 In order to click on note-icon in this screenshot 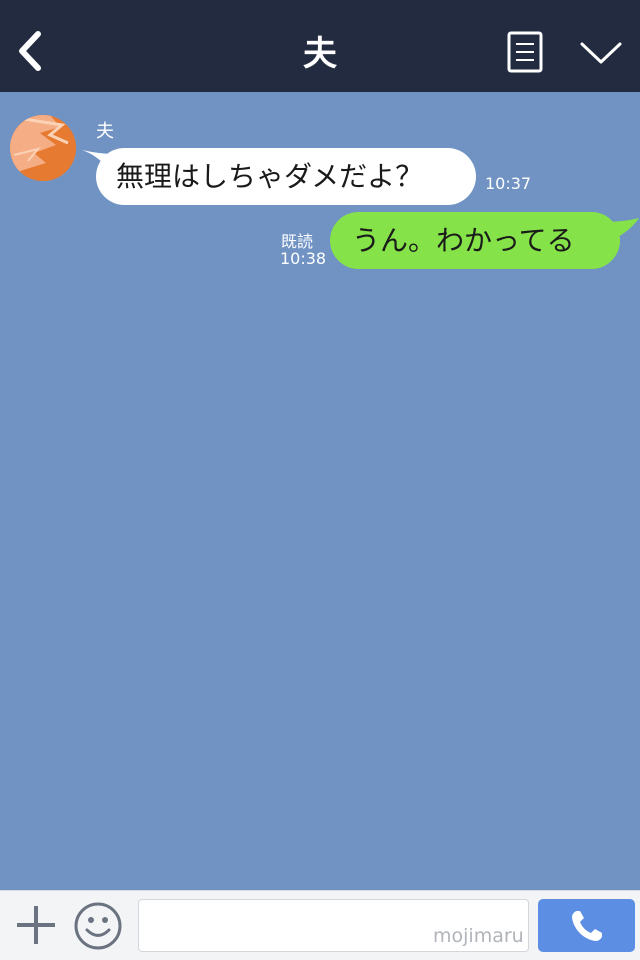, I will do `click(525, 52)`.